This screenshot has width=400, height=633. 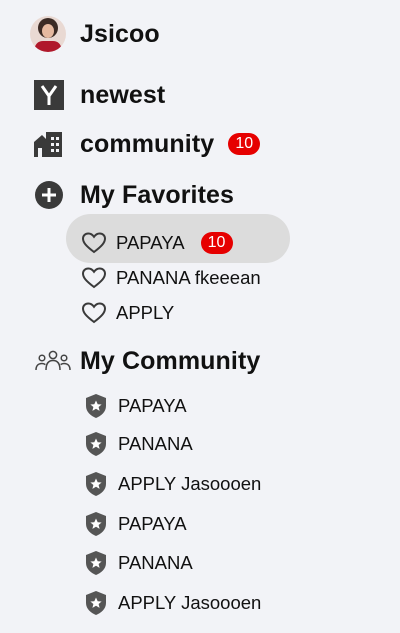 I want to click on plus-circle-icon, so click(x=49, y=195).